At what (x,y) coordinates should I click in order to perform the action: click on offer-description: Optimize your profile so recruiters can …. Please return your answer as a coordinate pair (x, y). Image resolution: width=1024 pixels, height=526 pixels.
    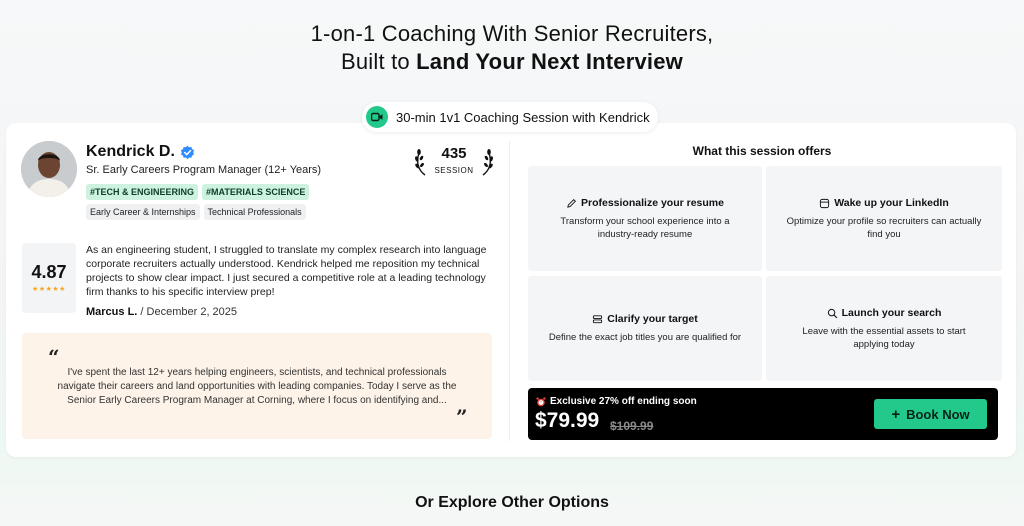
    Looking at the image, I should click on (884, 228).